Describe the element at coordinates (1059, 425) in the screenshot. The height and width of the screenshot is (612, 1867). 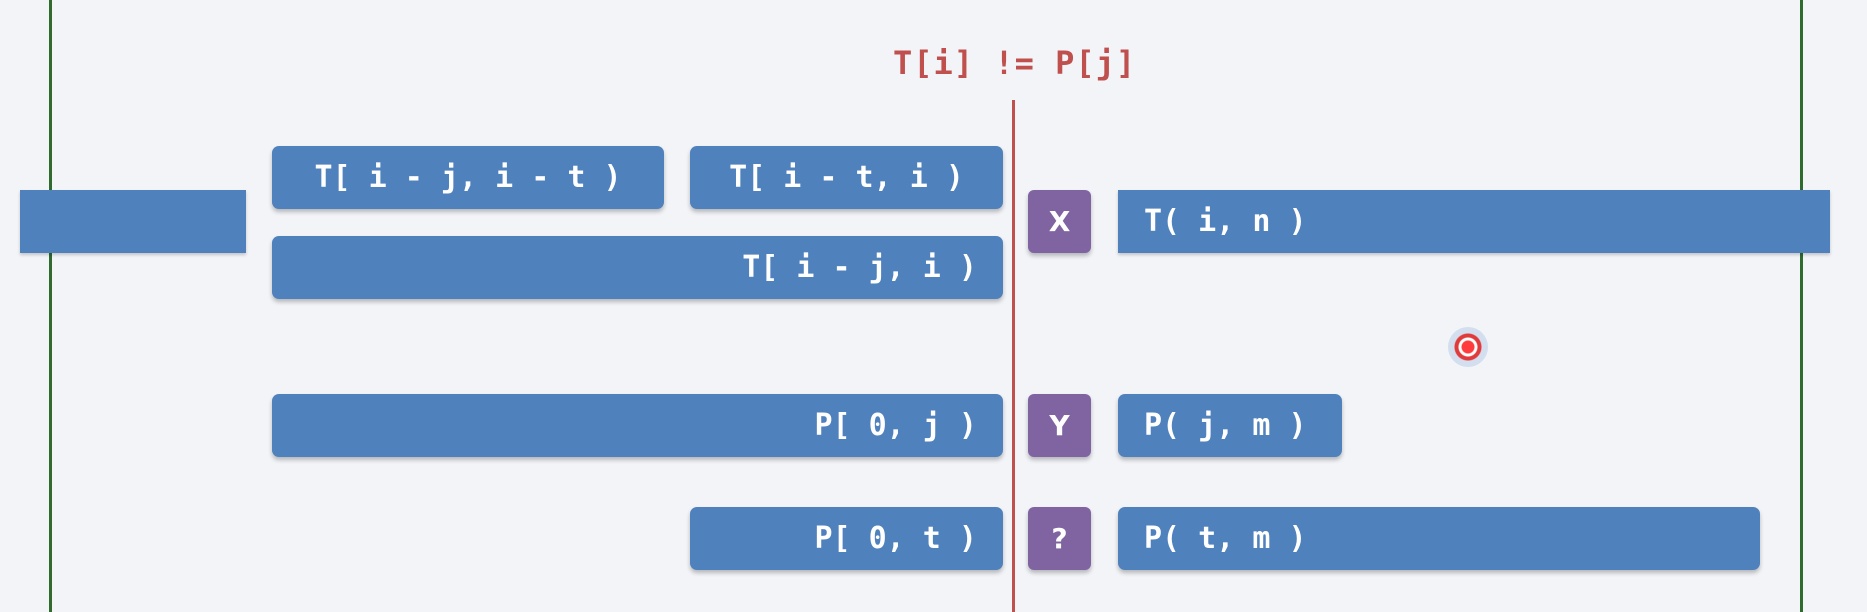
I see `marker-y: Y` at that location.